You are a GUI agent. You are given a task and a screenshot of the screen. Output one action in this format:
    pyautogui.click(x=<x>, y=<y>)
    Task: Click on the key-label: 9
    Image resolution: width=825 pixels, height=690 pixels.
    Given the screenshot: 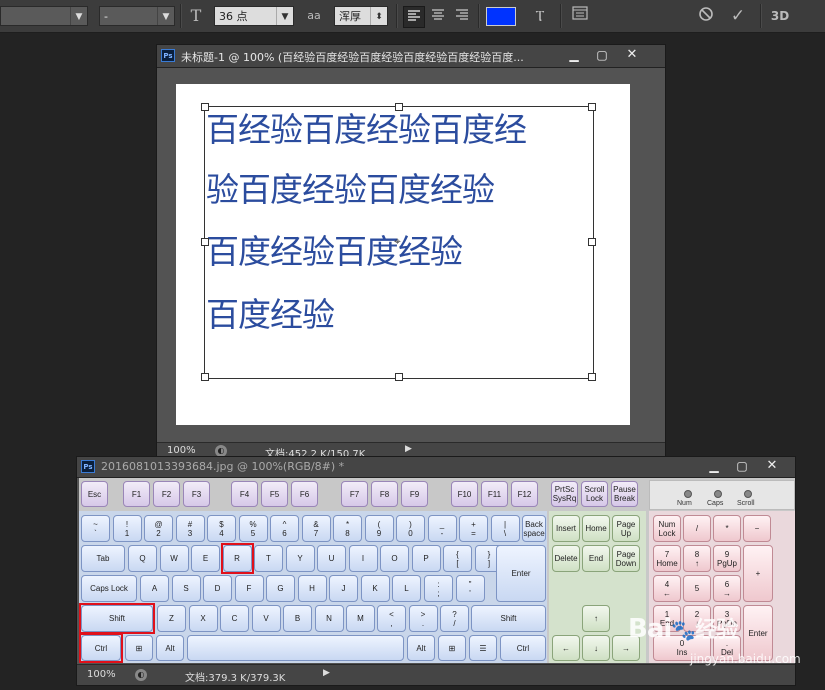 What is the action you would take?
    pyautogui.click(x=379, y=533)
    